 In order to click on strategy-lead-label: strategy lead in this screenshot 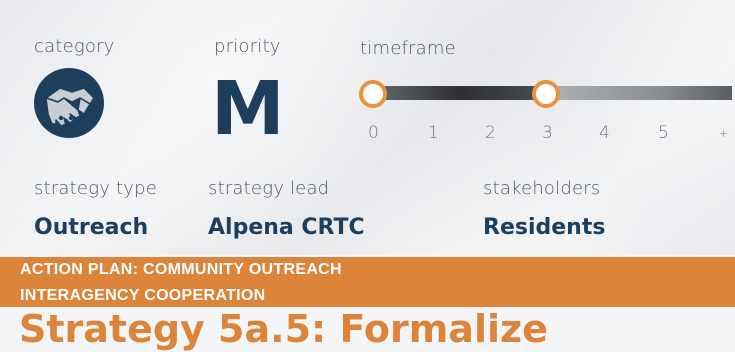, I will do `click(269, 188)`.